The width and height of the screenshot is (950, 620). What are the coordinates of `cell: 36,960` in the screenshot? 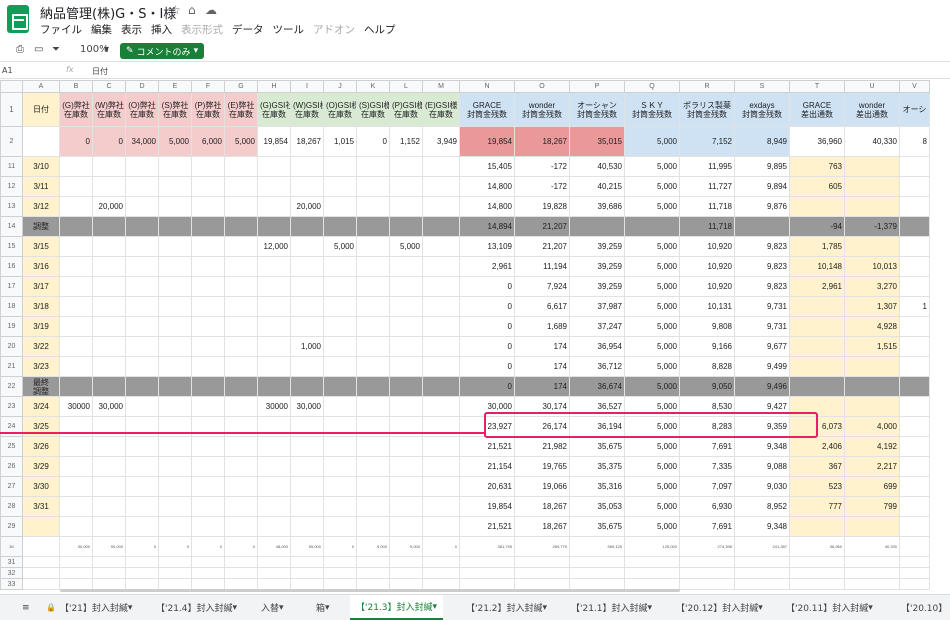 It's located at (817, 141).